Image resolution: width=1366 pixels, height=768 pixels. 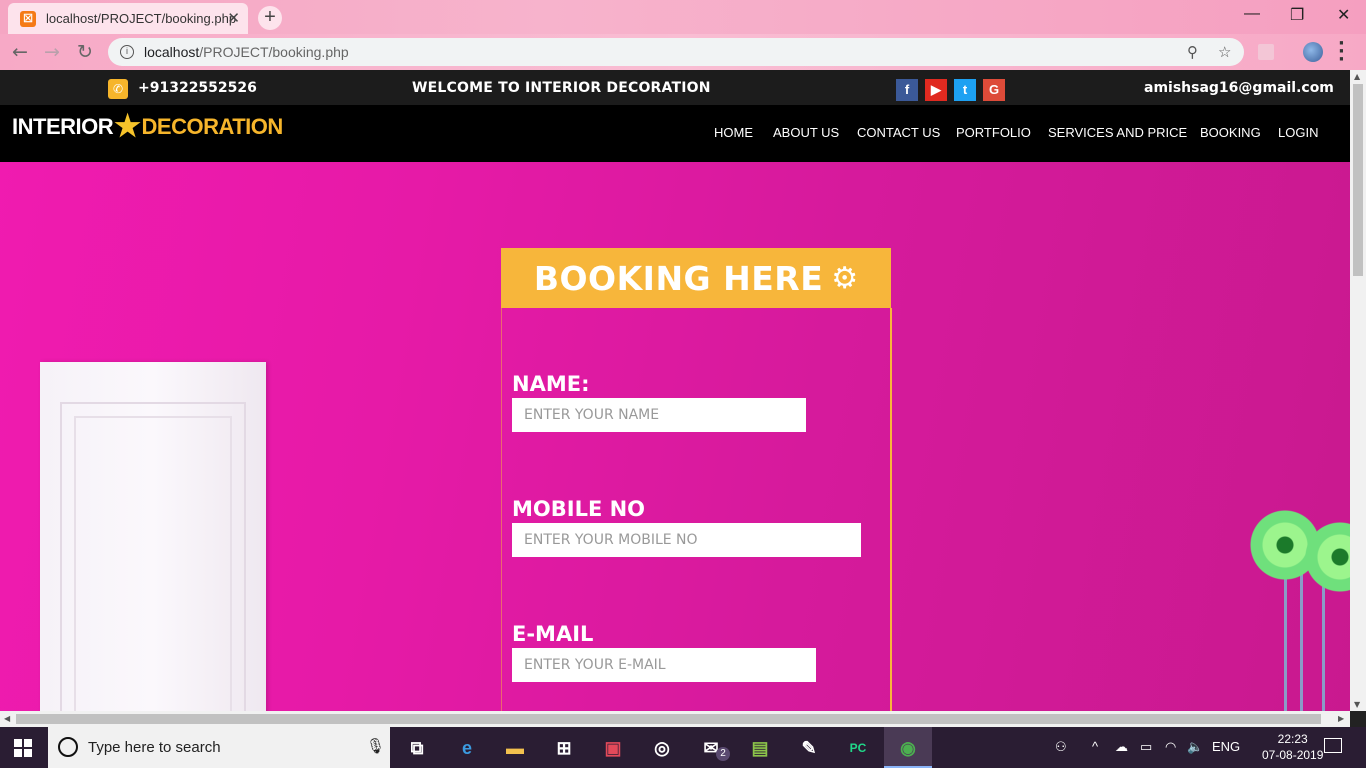 I want to click on reload-icon: ↻, so click(x=85, y=52).